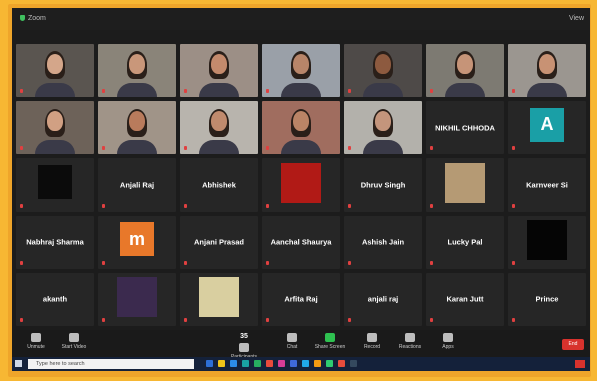 Image resolution: width=597 pixels, height=381 pixels. I want to click on participant-tile: NIKHIL CHHODA, so click(465, 128).